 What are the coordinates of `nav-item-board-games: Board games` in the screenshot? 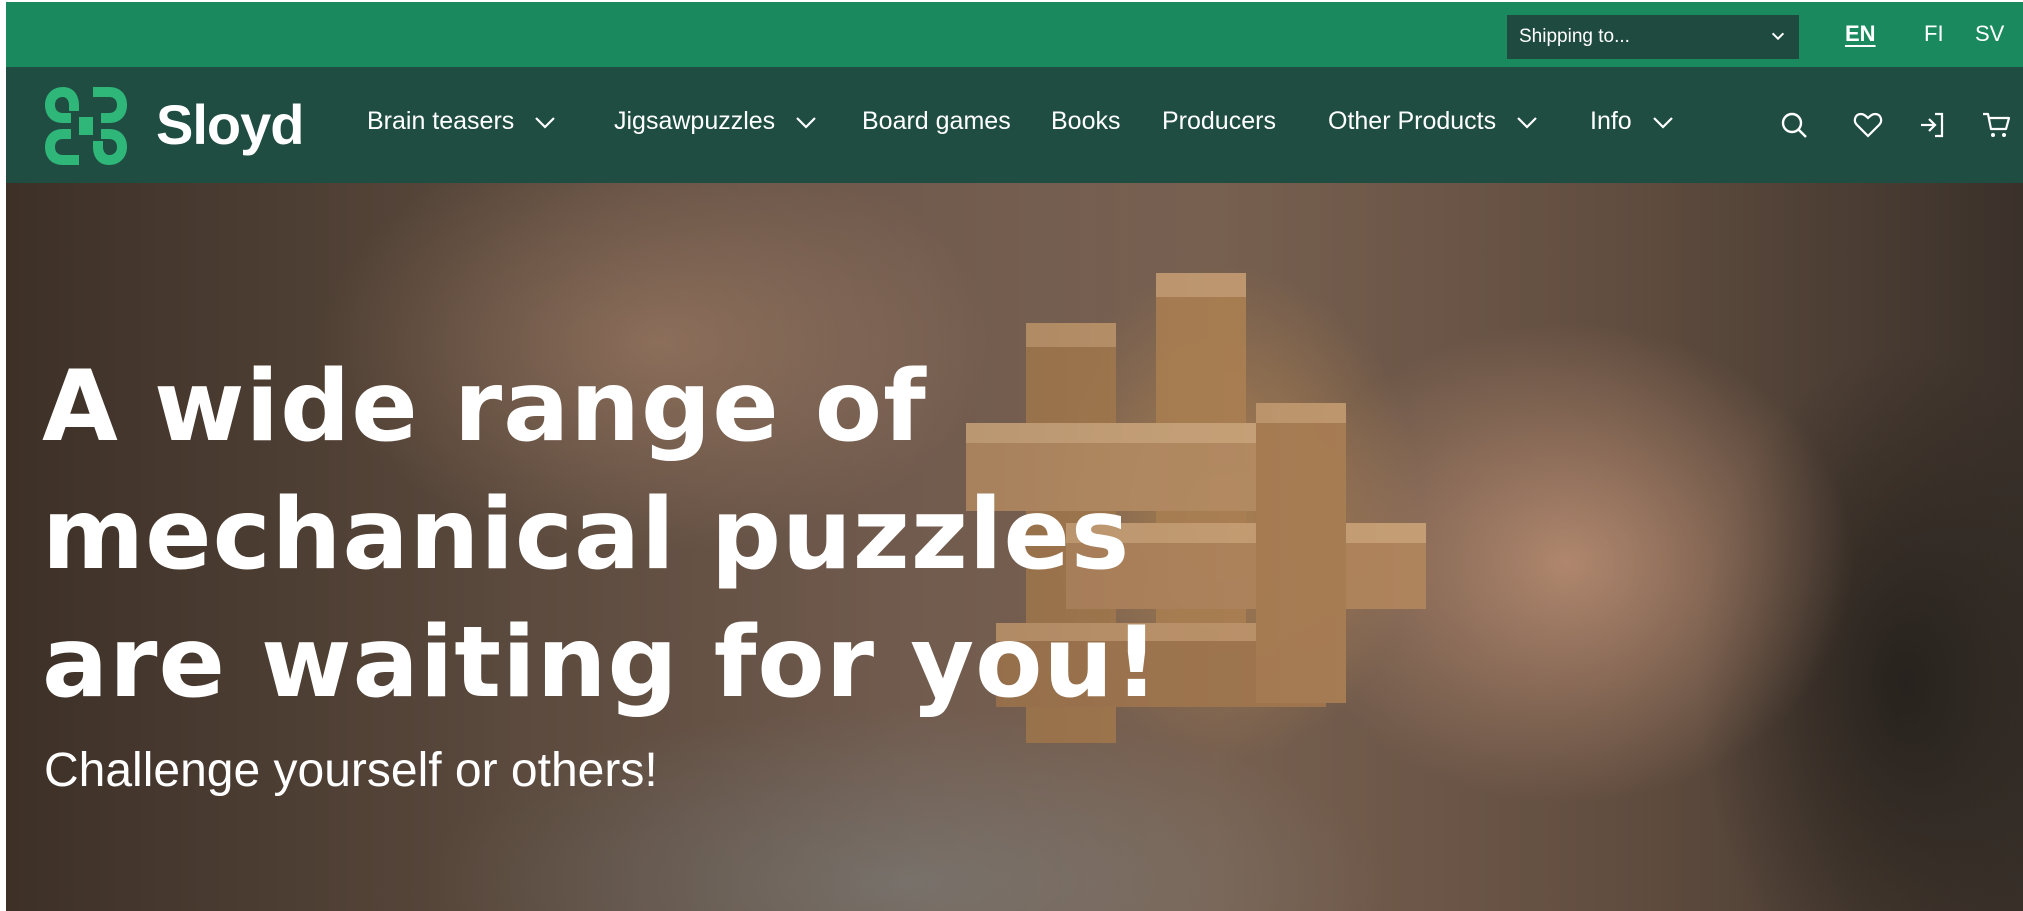 It's located at (936, 121).